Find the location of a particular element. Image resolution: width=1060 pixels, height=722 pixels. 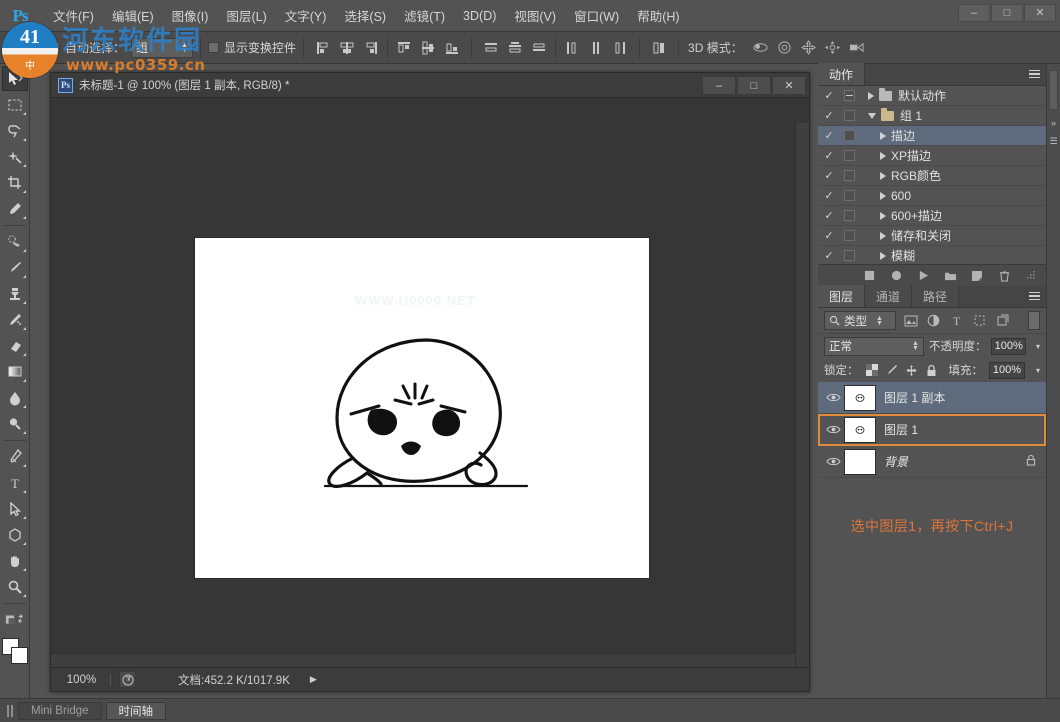

pen-tool is located at coordinates (15, 456).